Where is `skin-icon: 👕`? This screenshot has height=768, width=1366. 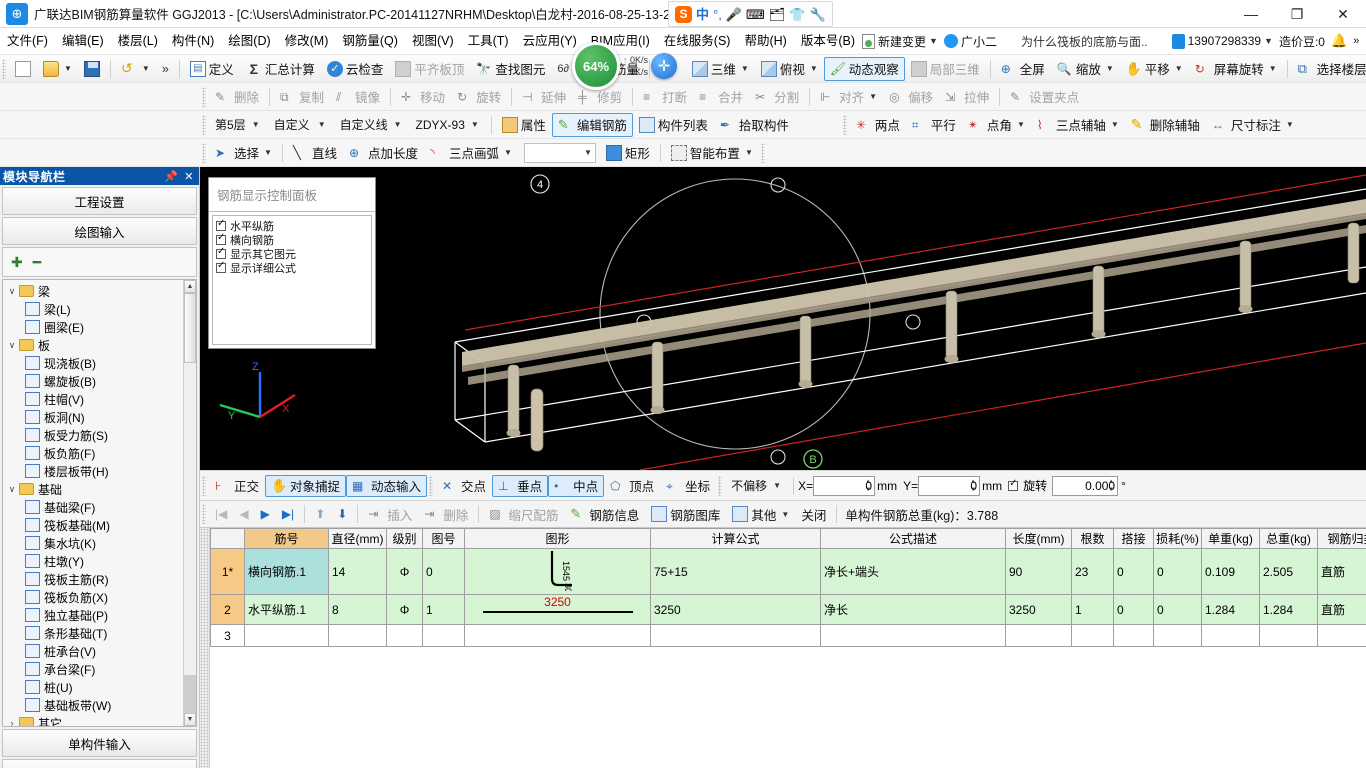 skin-icon: 👕 is located at coordinates (797, 14).